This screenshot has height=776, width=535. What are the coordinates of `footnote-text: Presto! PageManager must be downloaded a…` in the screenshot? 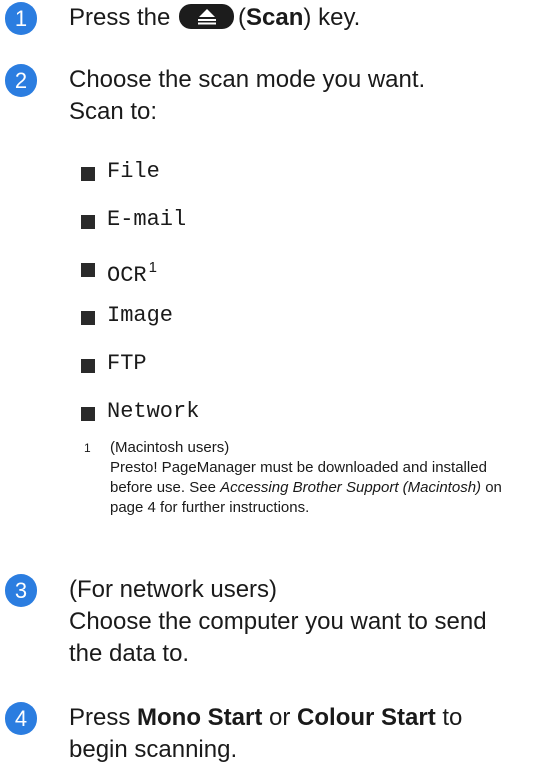 It's located at (307, 488).